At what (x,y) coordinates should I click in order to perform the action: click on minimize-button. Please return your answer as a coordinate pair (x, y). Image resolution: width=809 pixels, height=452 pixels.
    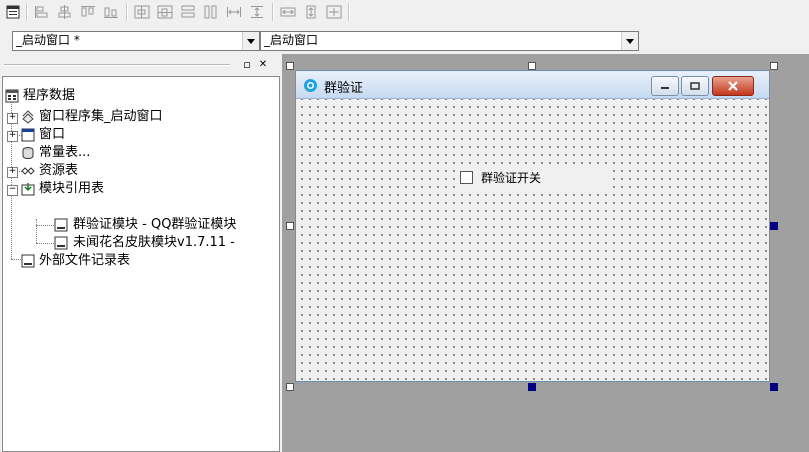
    Looking at the image, I should click on (665, 86).